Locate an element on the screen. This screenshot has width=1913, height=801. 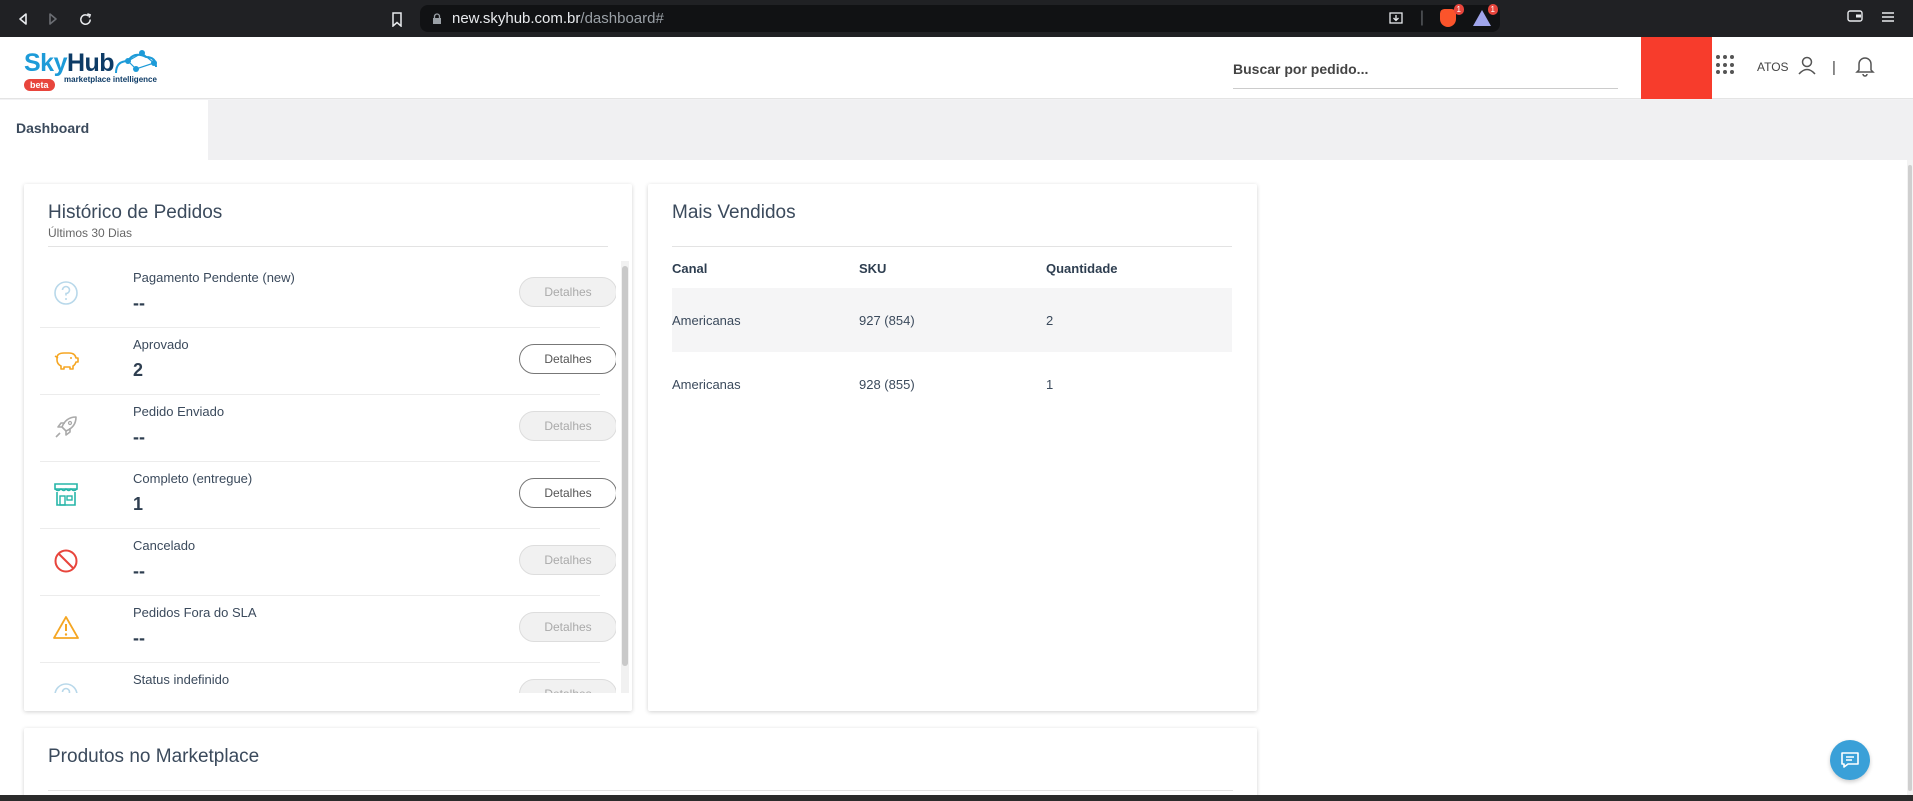
status-label: Aprovado is located at coordinates (161, 344).